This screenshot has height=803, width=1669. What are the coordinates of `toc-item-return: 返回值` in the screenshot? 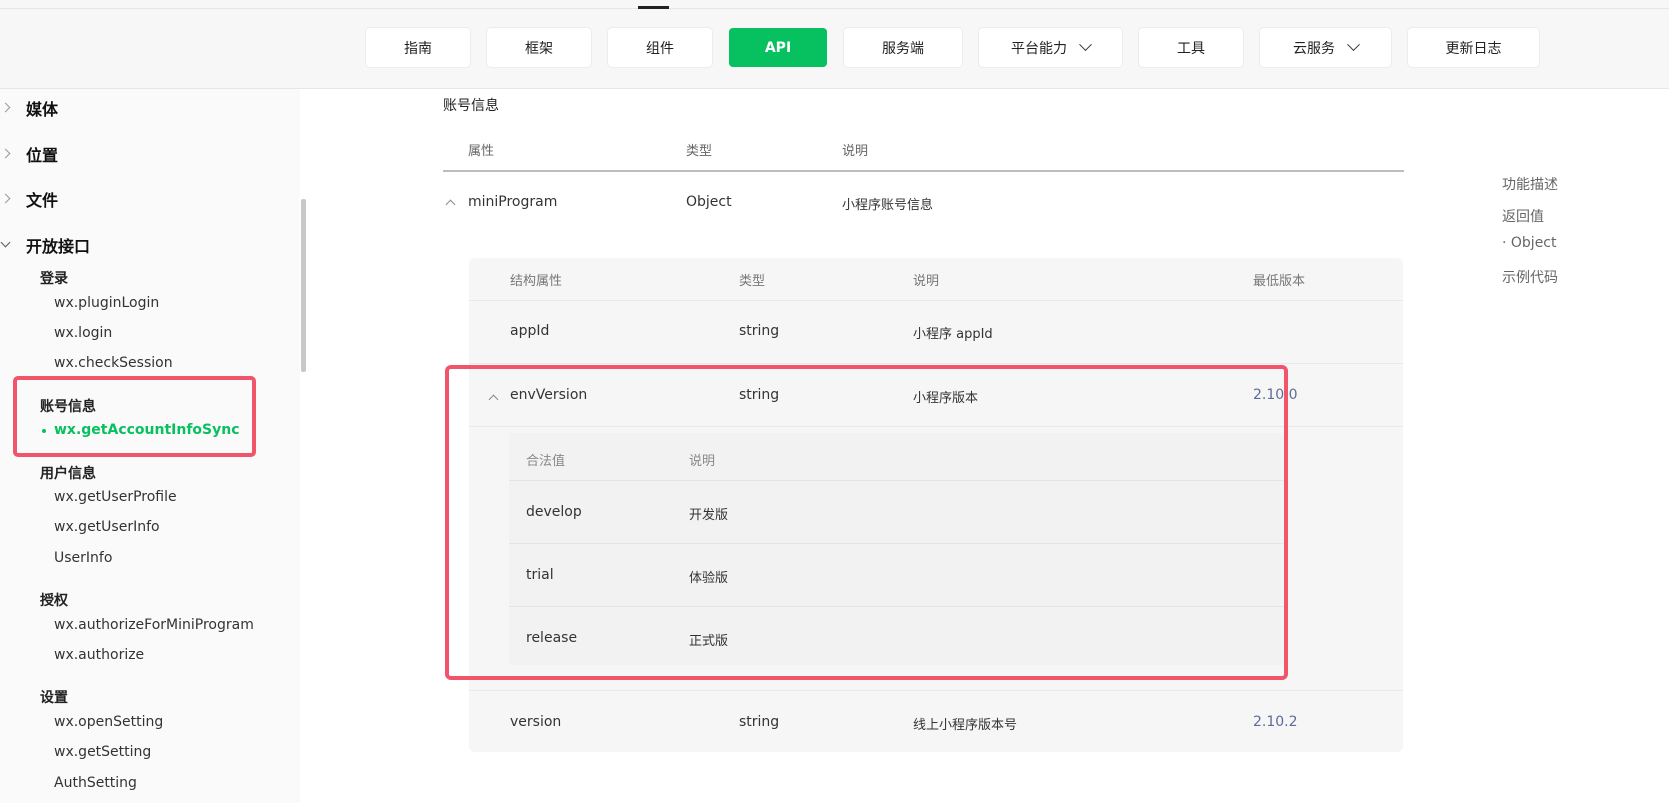 It's located at (1523, 216).